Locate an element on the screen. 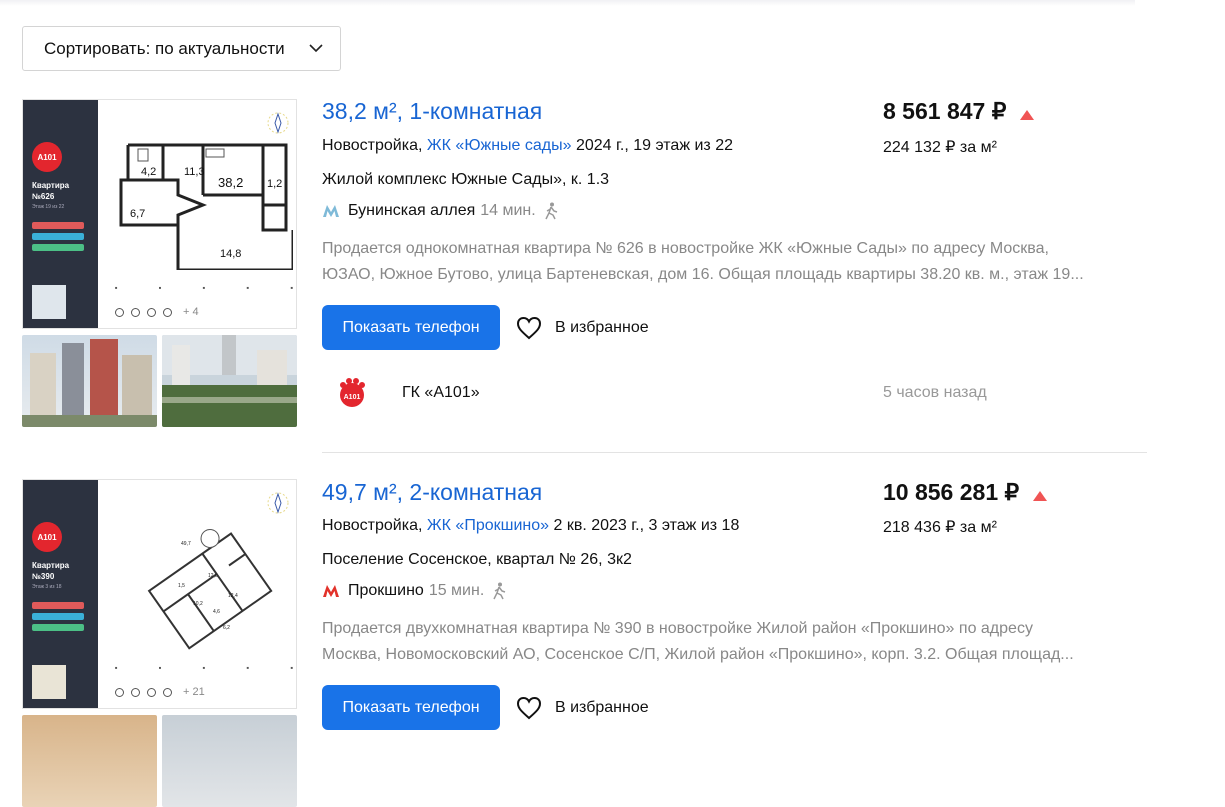 The height and width of the screenshot is (807, 1225). room-area: 11,3 is located at coordinates (194, 172).